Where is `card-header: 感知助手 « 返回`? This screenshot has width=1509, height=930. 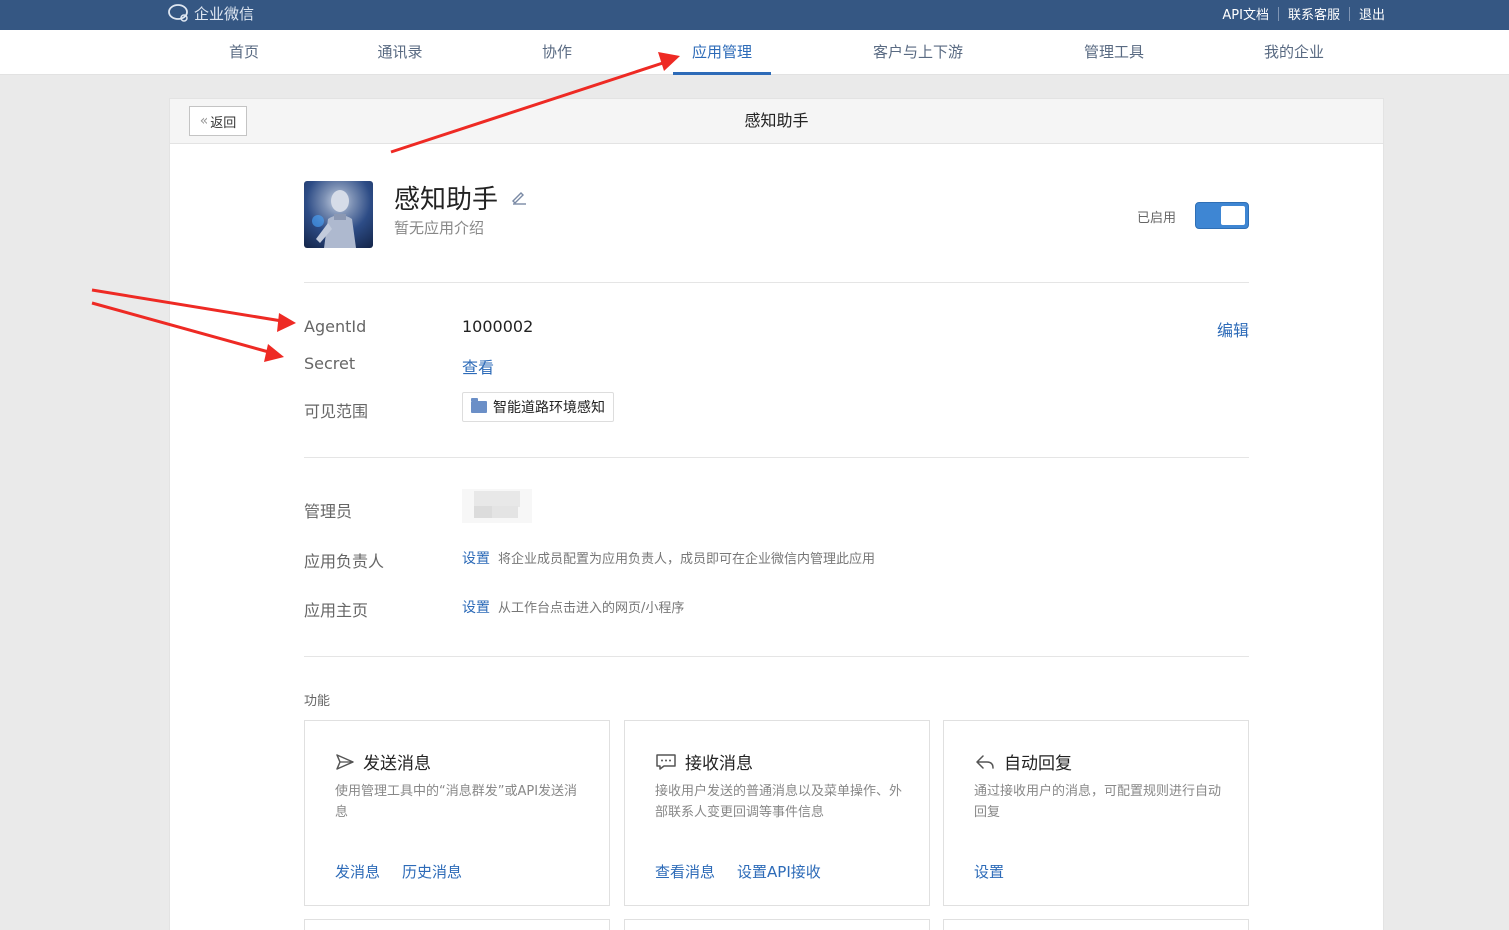 card-header: 感知助手 « 返回 is located at coordinates (776, 121).